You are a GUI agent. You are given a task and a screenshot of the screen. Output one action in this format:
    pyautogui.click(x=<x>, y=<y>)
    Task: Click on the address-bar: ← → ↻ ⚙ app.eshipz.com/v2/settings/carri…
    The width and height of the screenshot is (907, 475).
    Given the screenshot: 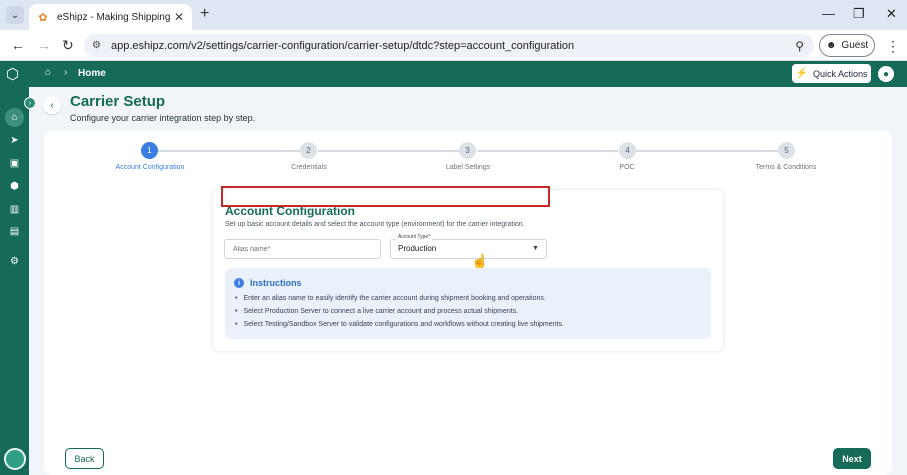 What is the action you would take?
    pyautogui.click(x=453, y=45)
    